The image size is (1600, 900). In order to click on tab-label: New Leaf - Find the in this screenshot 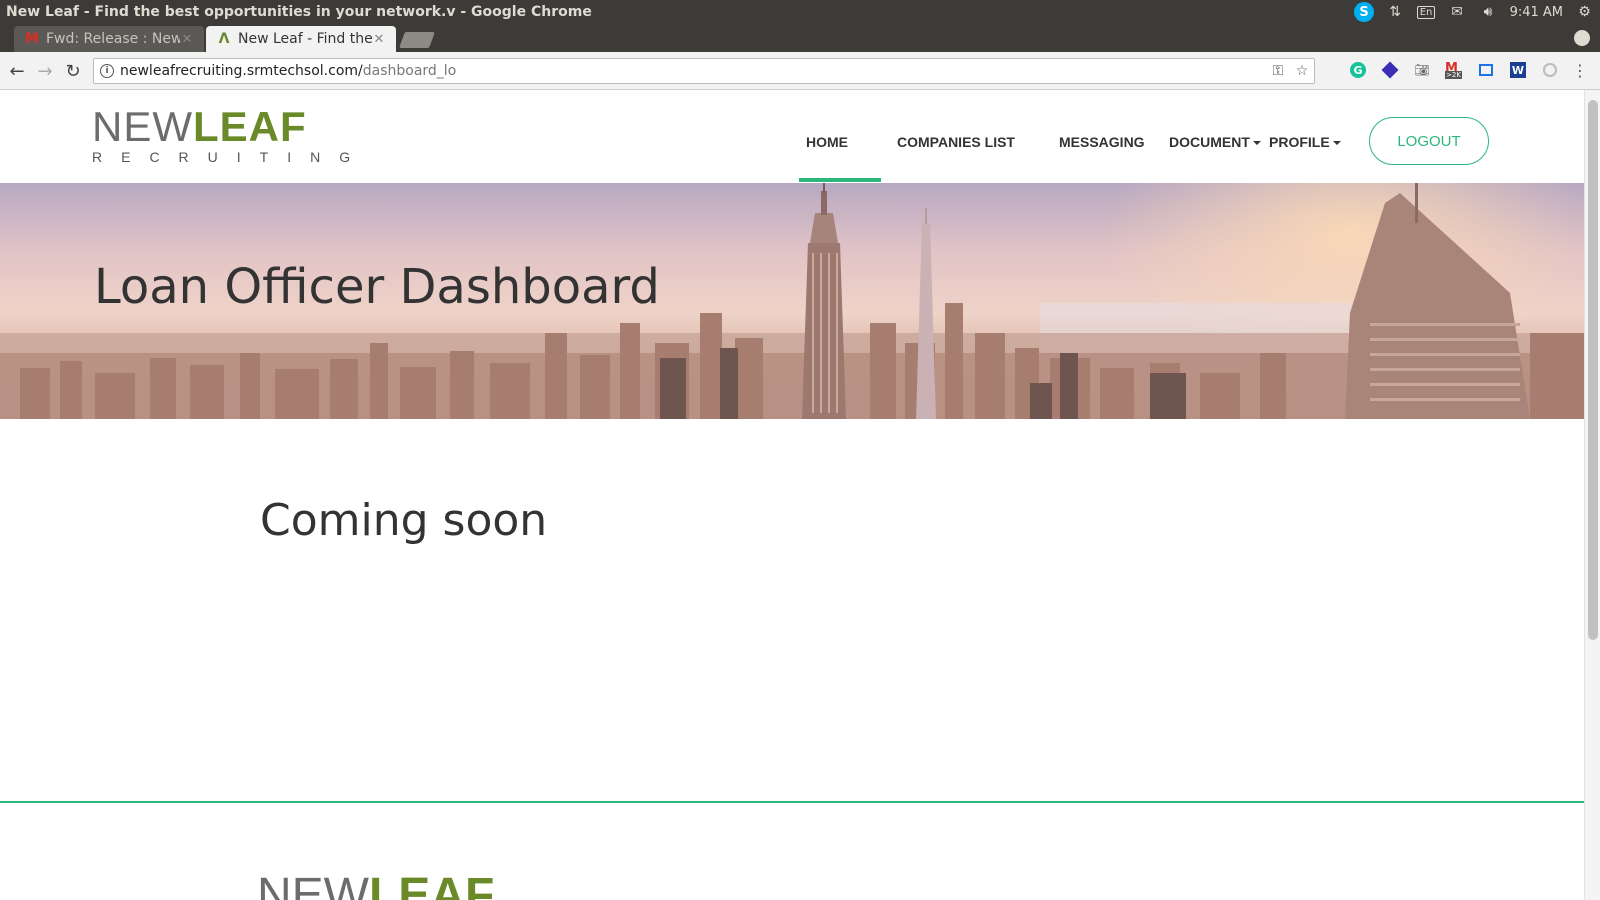, I will do `click(305, 39)`.